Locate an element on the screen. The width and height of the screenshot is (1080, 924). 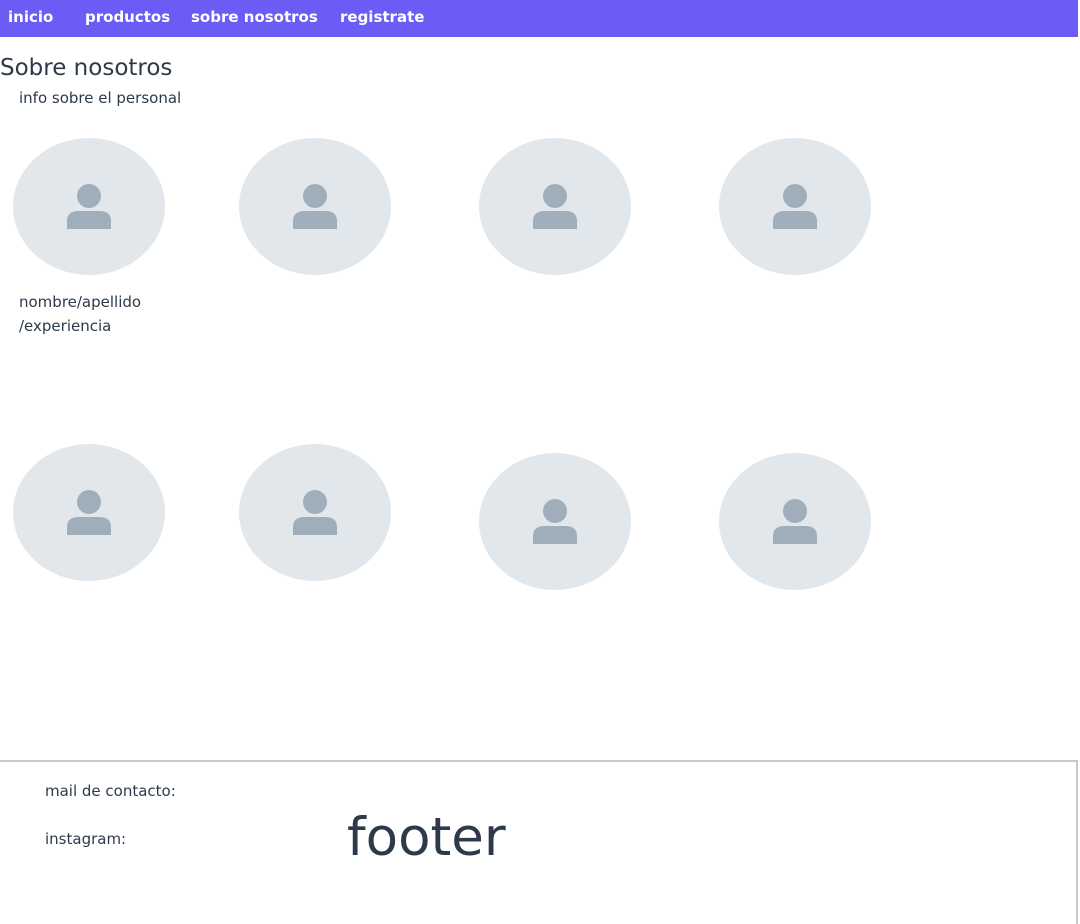
nav-link-productos: productos is located at coordinates (127, 17).